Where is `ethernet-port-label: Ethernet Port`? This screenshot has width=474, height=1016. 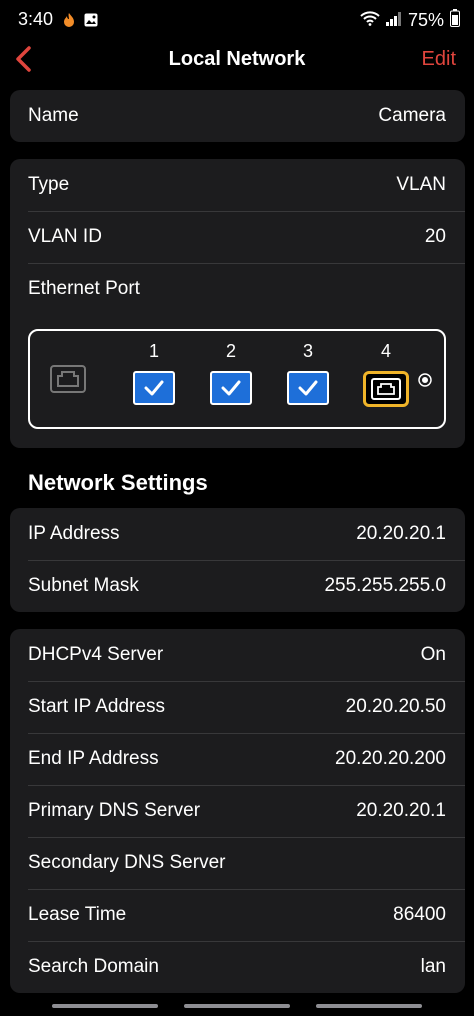
ethernet-port-label: Ethernet Port is located at coordinates (84, 288).